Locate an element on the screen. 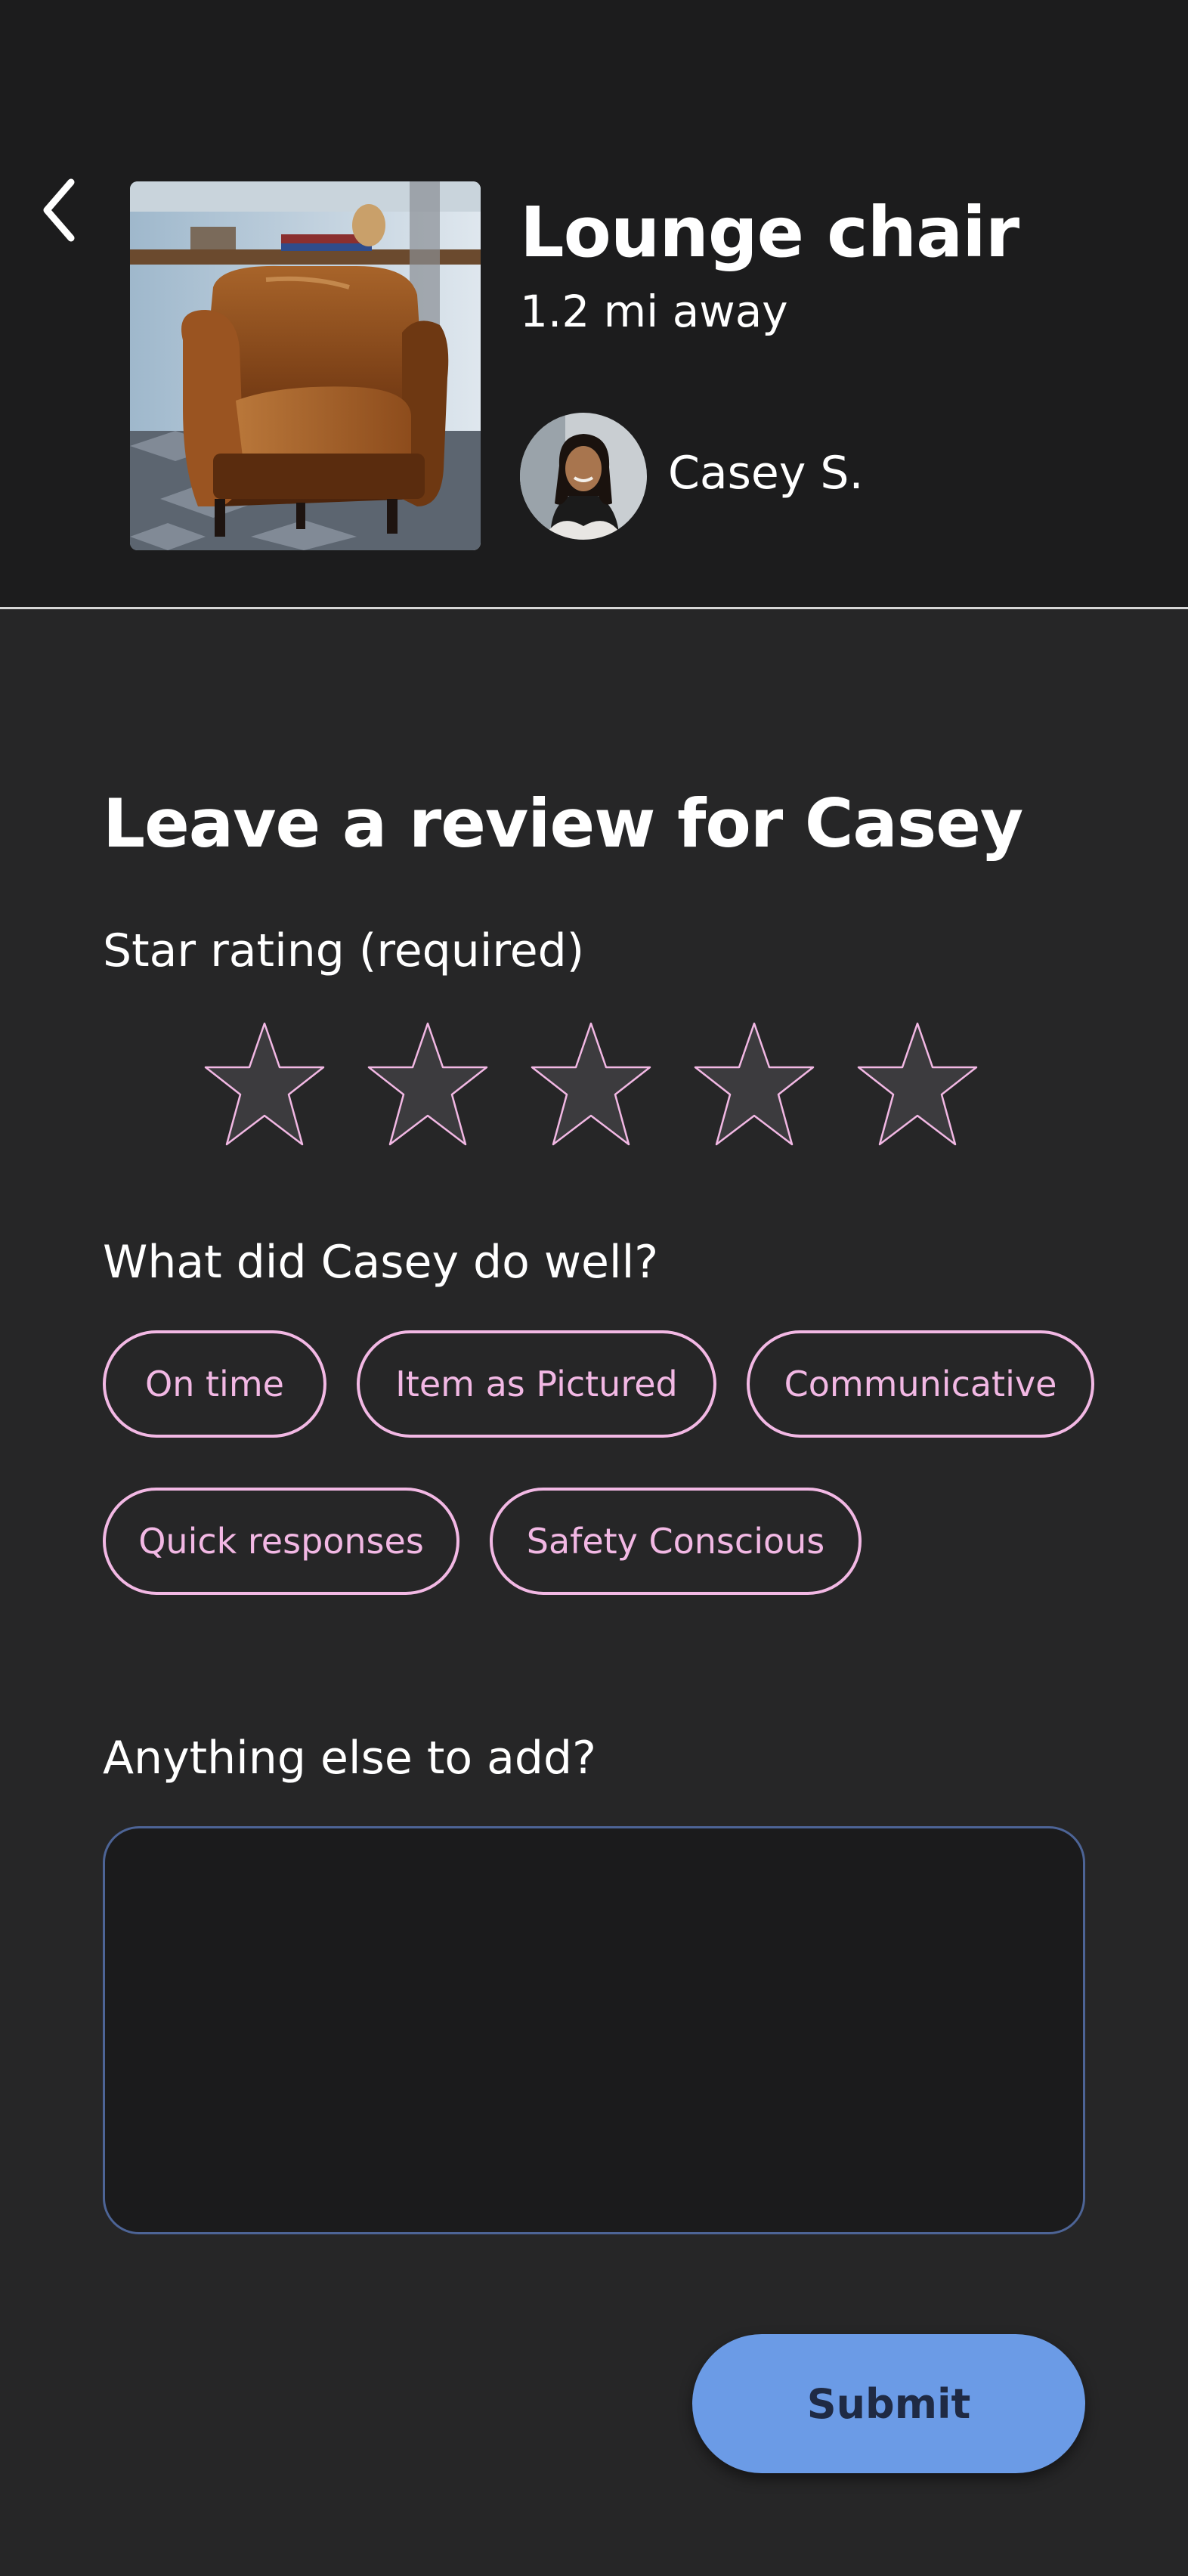 This screenshot has width=1188, height=2576. chip-on-time: On time is located at coordinates (215, 1384).